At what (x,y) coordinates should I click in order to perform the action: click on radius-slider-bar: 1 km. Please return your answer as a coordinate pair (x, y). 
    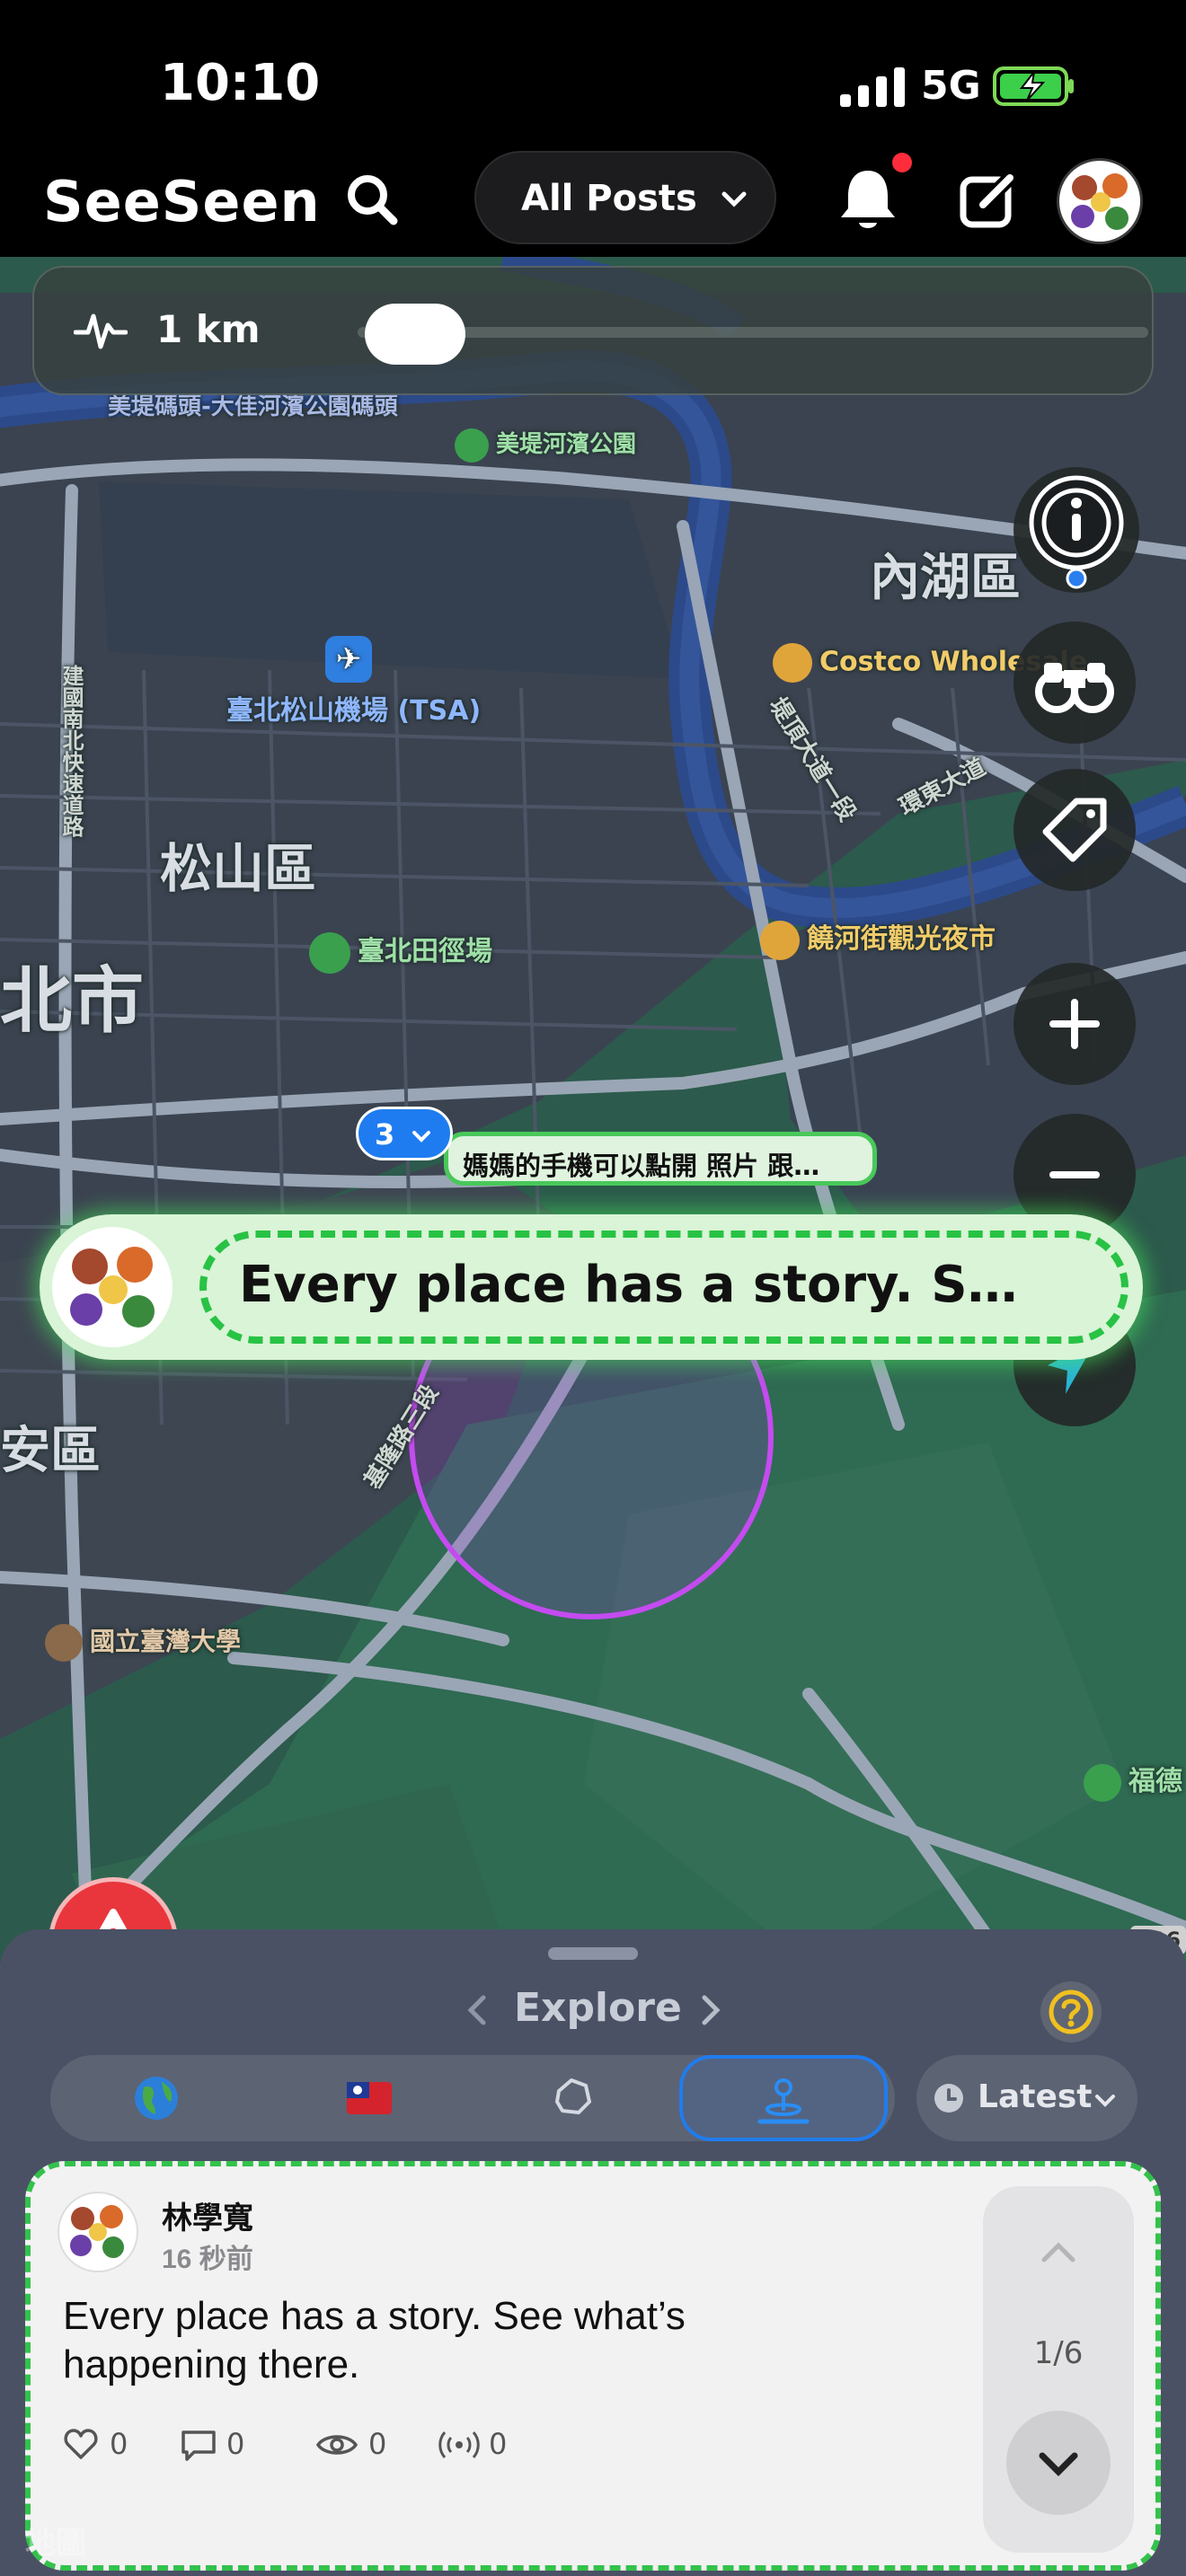
    Looking at the image, I should click on (593, 330).